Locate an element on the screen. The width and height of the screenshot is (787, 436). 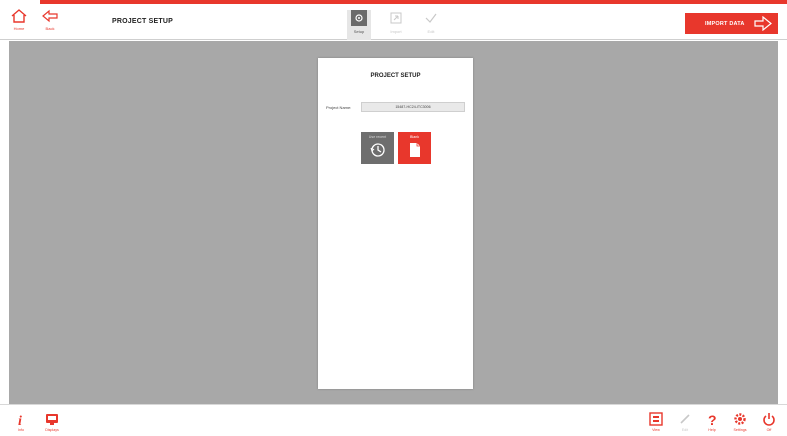
panel-title: PROJECT SETUP is located at coordinates (395, 76).